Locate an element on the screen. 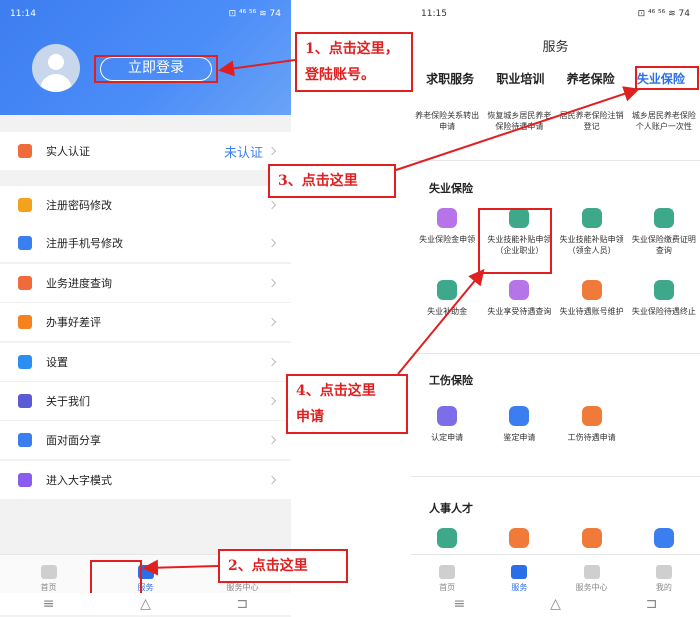  status-icons: ⊡ ⁴⁶ ⁵⁶ ≋ 74 is located at coordinates (254, 14).